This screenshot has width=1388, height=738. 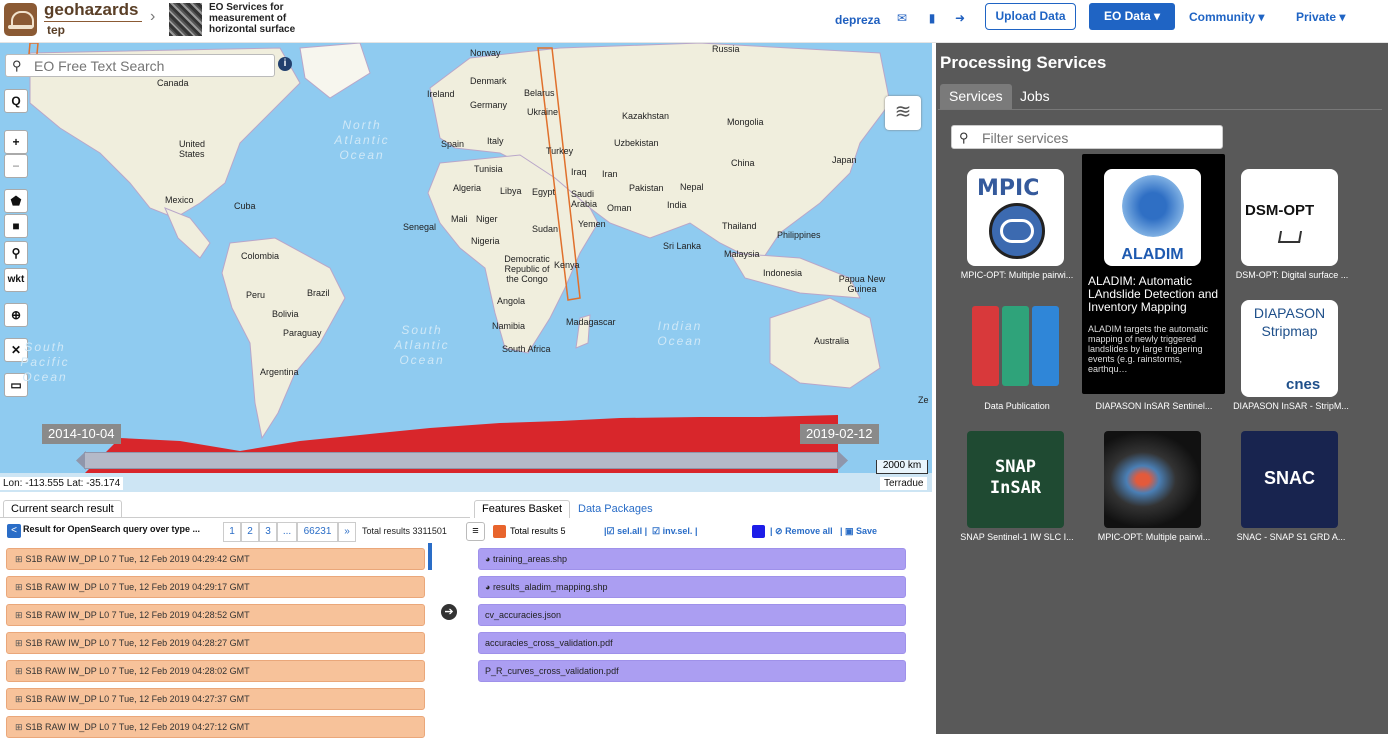 I want to click on username-link: depreza, so click(x=857, y=20).